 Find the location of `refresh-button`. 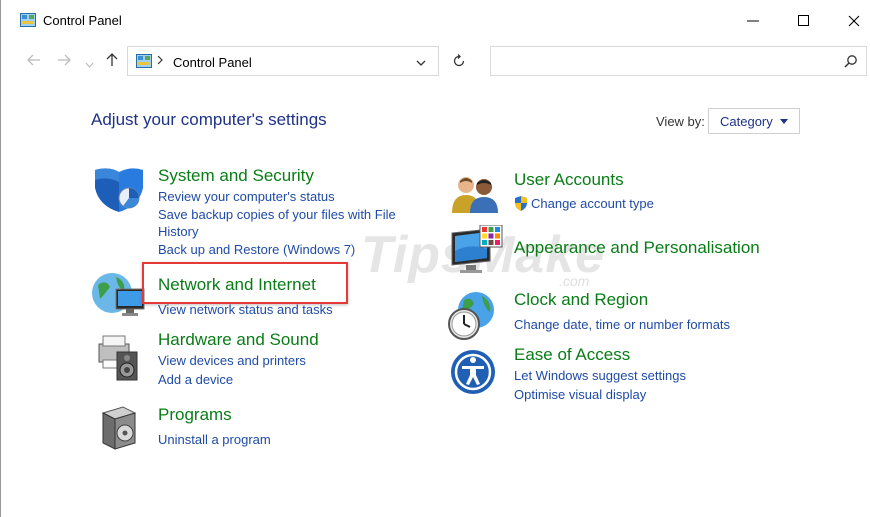

refresh-button is located at coordinates (459, 61).